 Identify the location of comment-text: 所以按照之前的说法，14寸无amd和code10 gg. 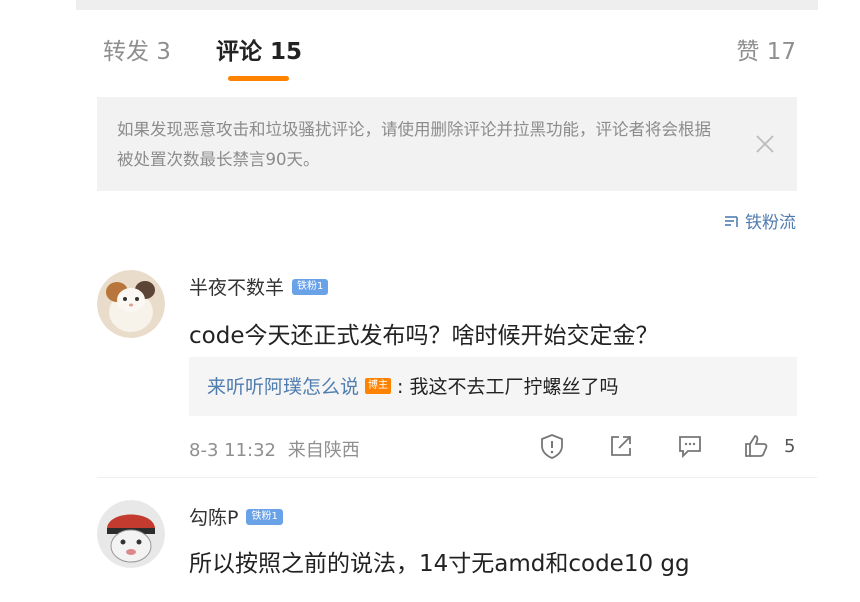
(439, 564).